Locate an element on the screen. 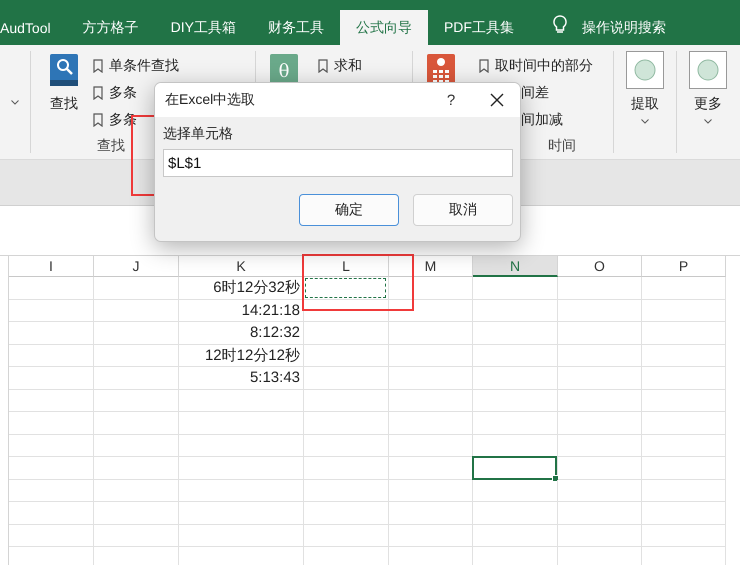 This screenshot has height=565, width=740. column-header: N is located at coordinates (515, 266).